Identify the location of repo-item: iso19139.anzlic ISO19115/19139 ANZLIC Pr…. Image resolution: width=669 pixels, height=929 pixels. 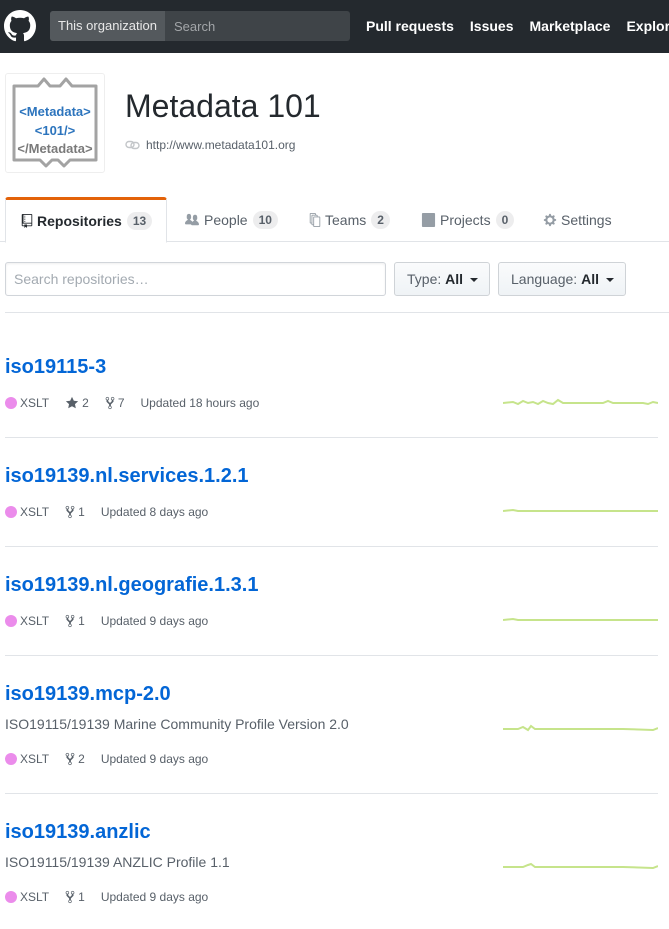
(331, 861).